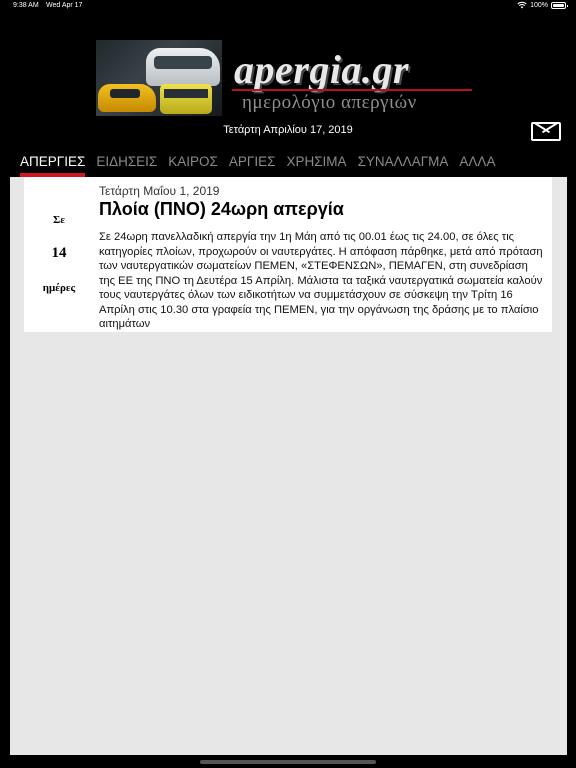  What do you see at coordinates (193, 164) in the screenshot?
I see `tab-kairos: ΚΑΙΡΟΣ` at bounding box center [193, 164].